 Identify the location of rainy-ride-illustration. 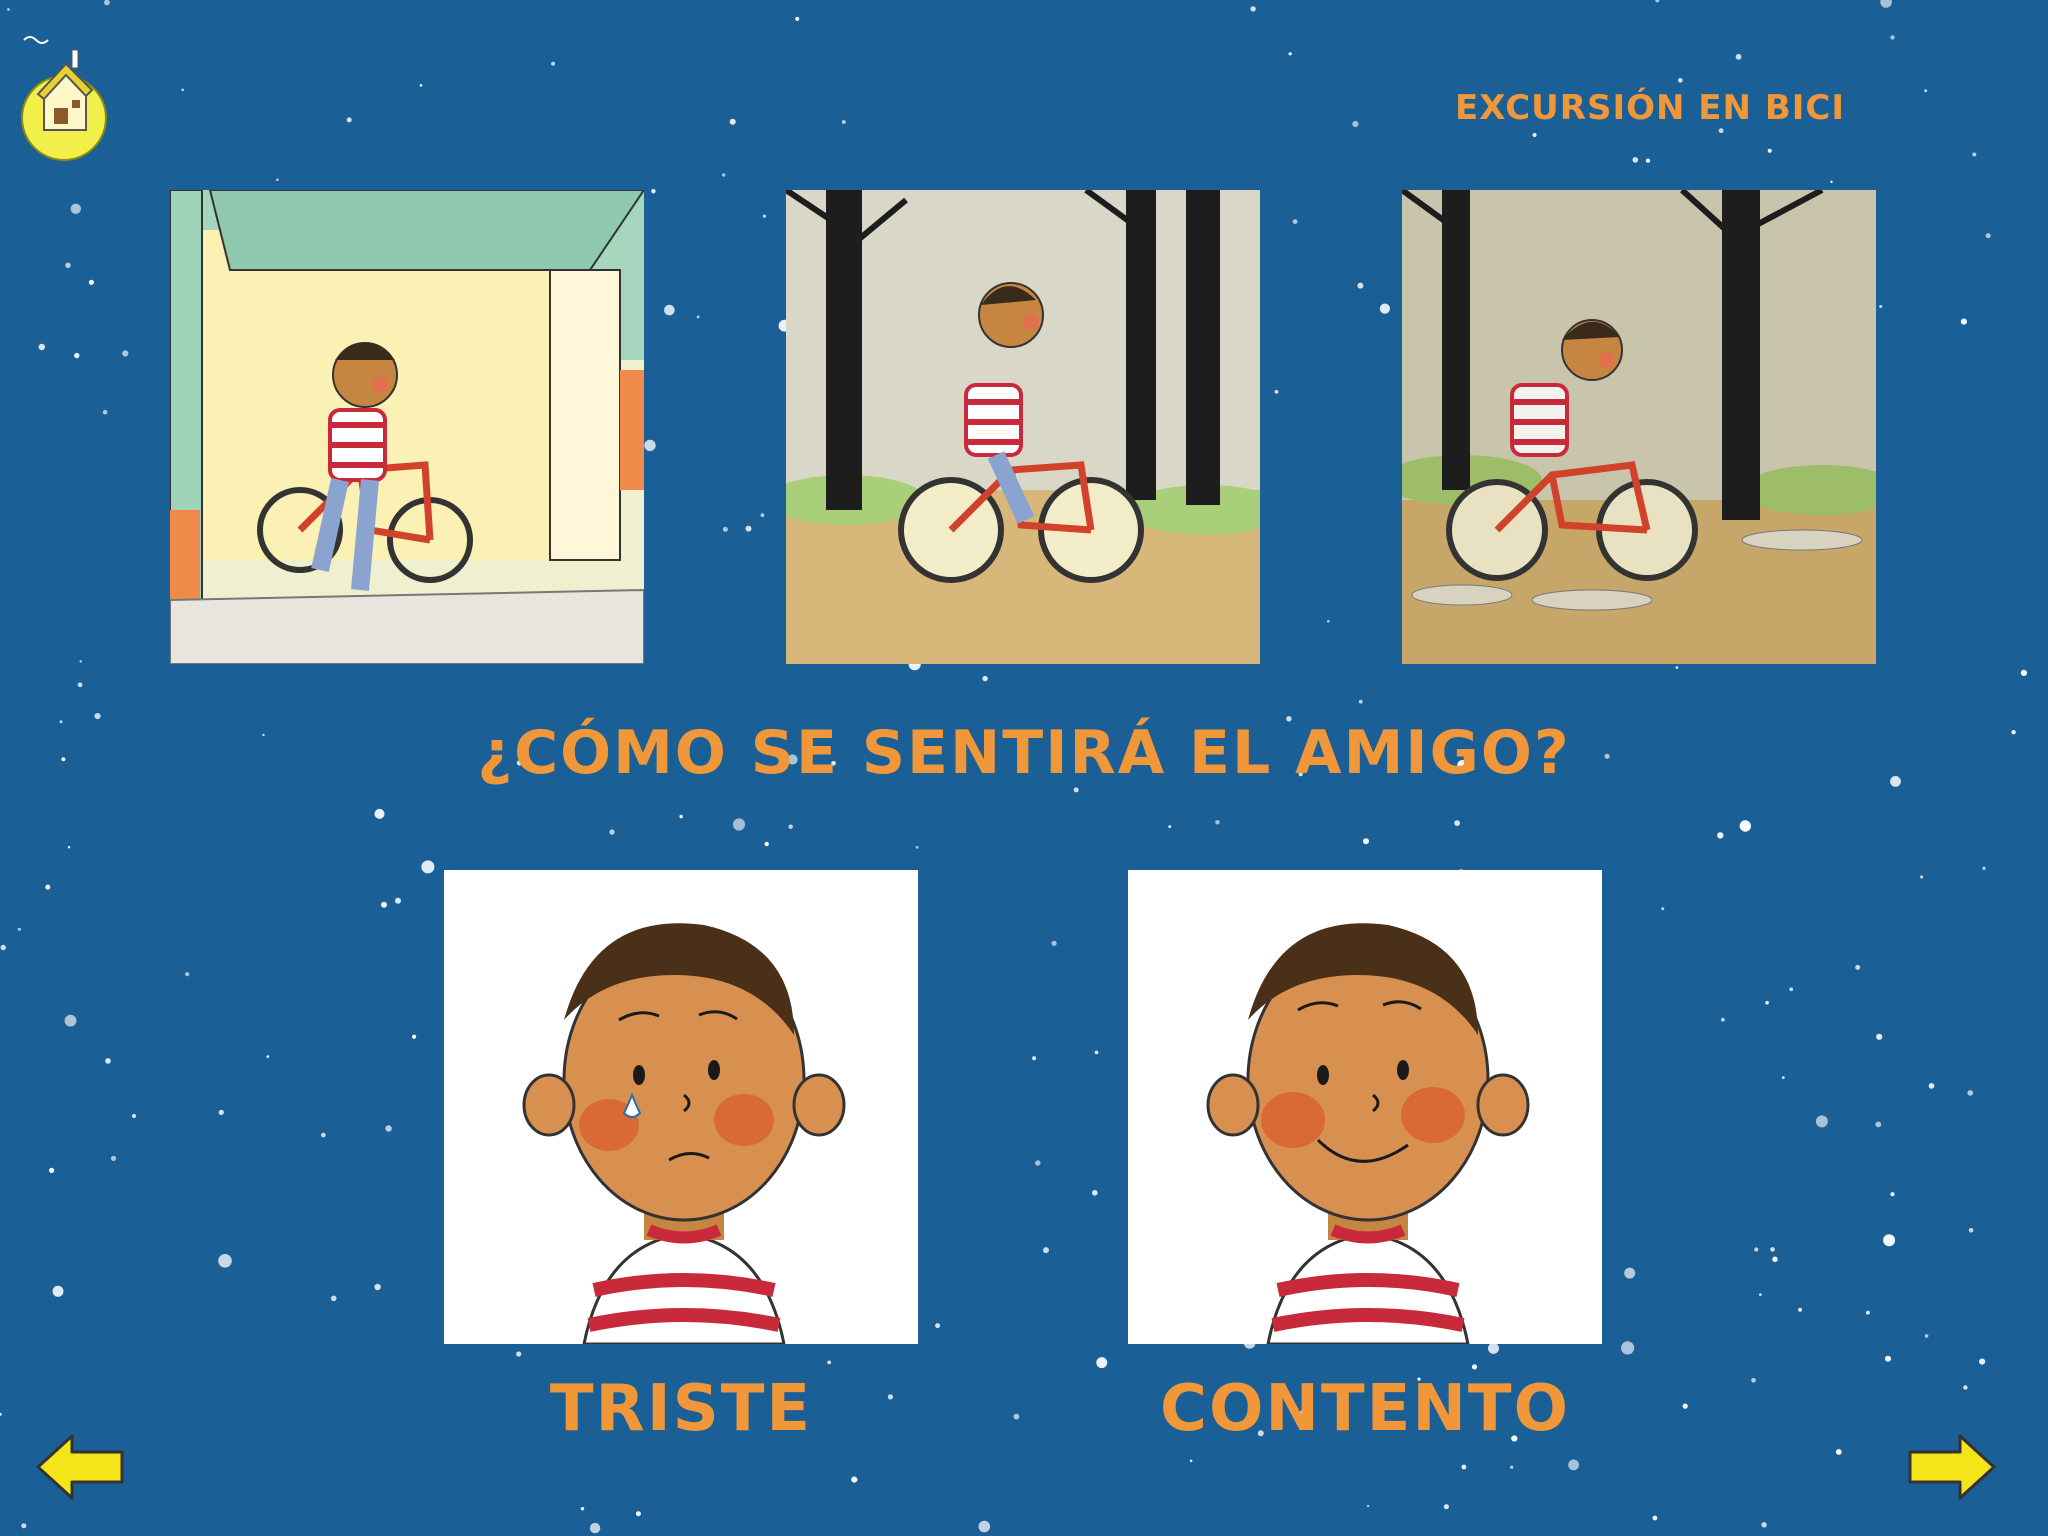
(1639, 427).